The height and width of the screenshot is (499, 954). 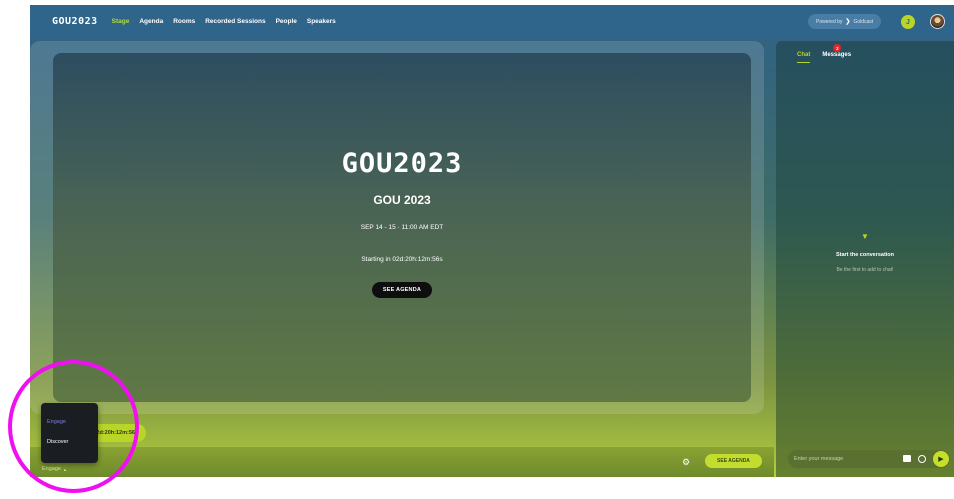 What do you see at coordinates (686, 462) in the screenshot?
I see `gear-icon: ⚙` at bounding box center [686, 462].